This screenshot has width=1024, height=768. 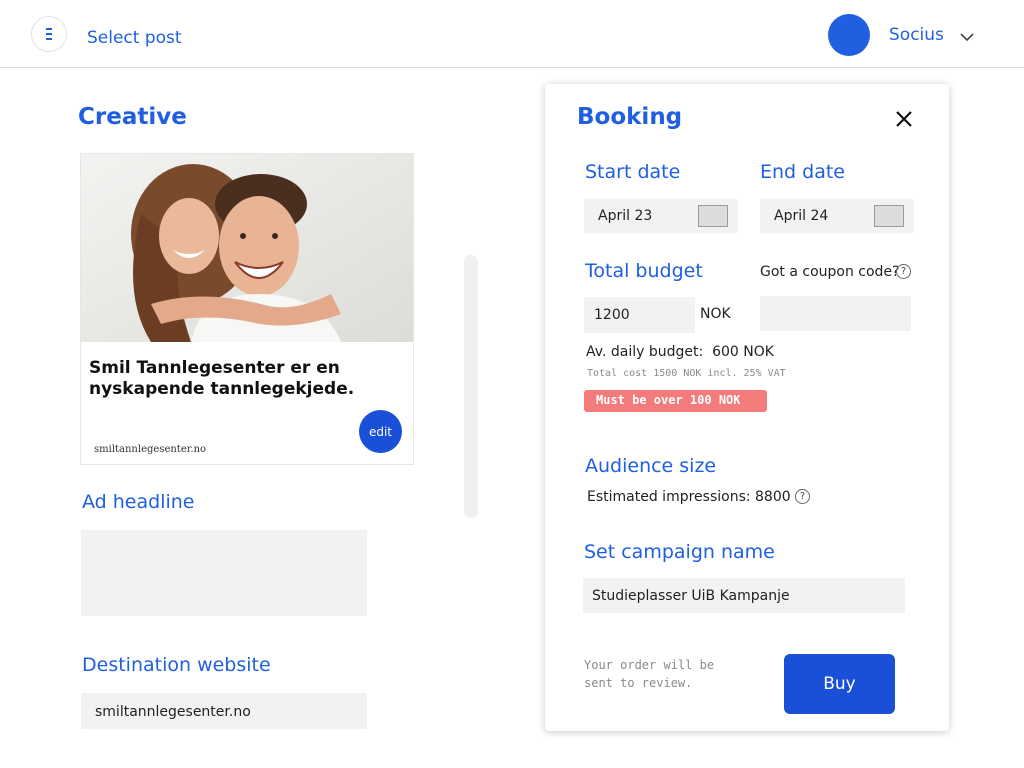 I want to click on start-date-picker-button, so click(x=713, y=216).